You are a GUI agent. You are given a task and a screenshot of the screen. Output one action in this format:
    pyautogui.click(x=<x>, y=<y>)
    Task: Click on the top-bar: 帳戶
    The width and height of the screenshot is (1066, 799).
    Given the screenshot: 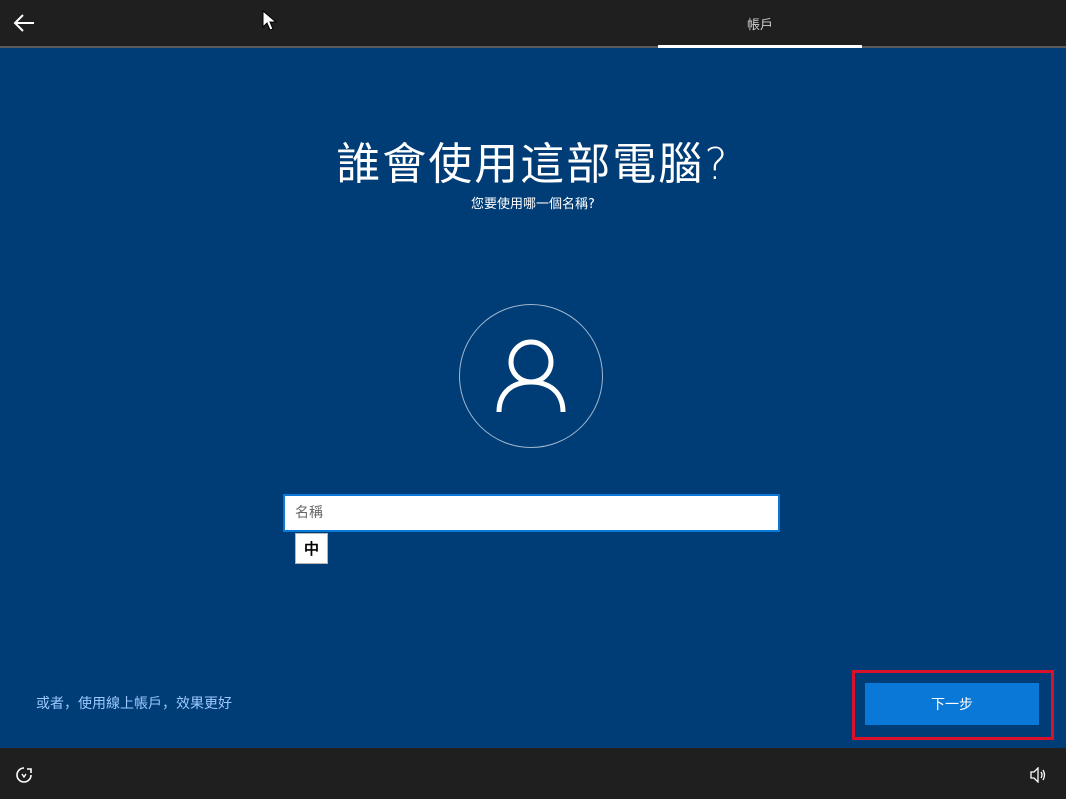 What is the action you would take?
    pyautogui.click(x=533, y=24)
    